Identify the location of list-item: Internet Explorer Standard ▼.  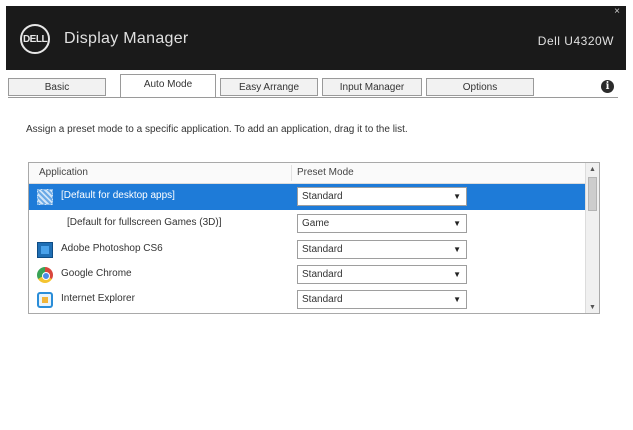
(307, 300).